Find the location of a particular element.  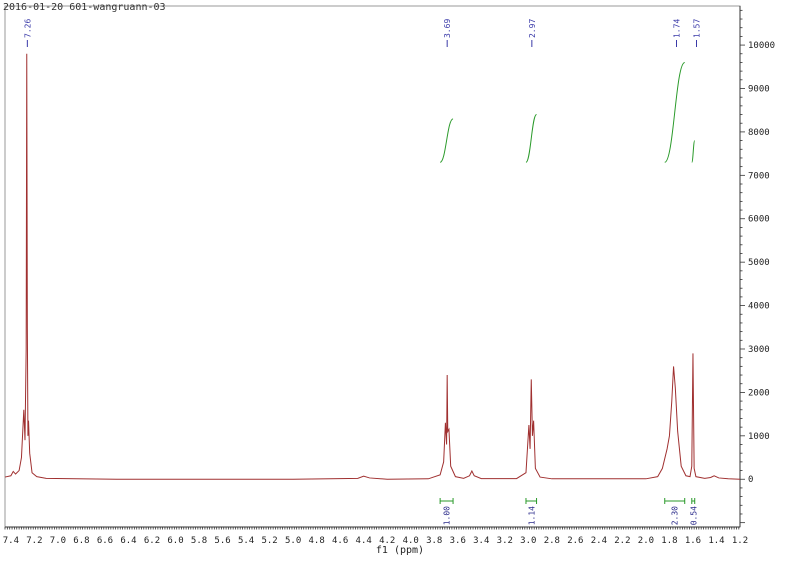

peak-label: 2.97 is located at coordinates (532, 28).